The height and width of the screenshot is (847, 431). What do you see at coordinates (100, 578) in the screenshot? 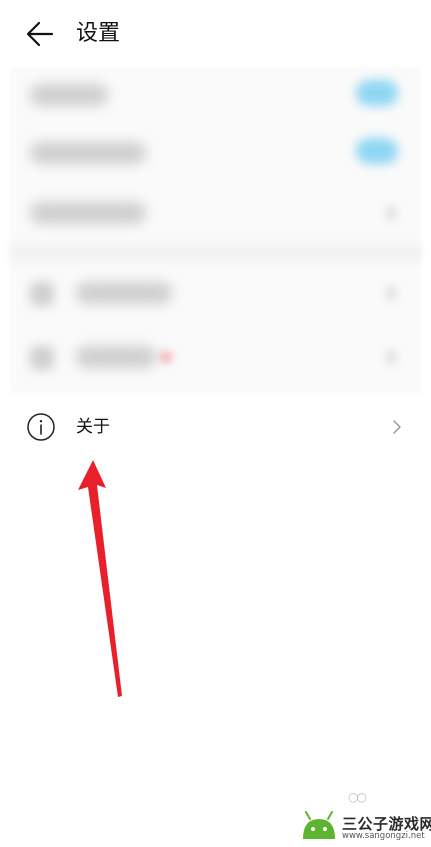
I see `red-arrow-annotation` at bounding box center [100, 578].